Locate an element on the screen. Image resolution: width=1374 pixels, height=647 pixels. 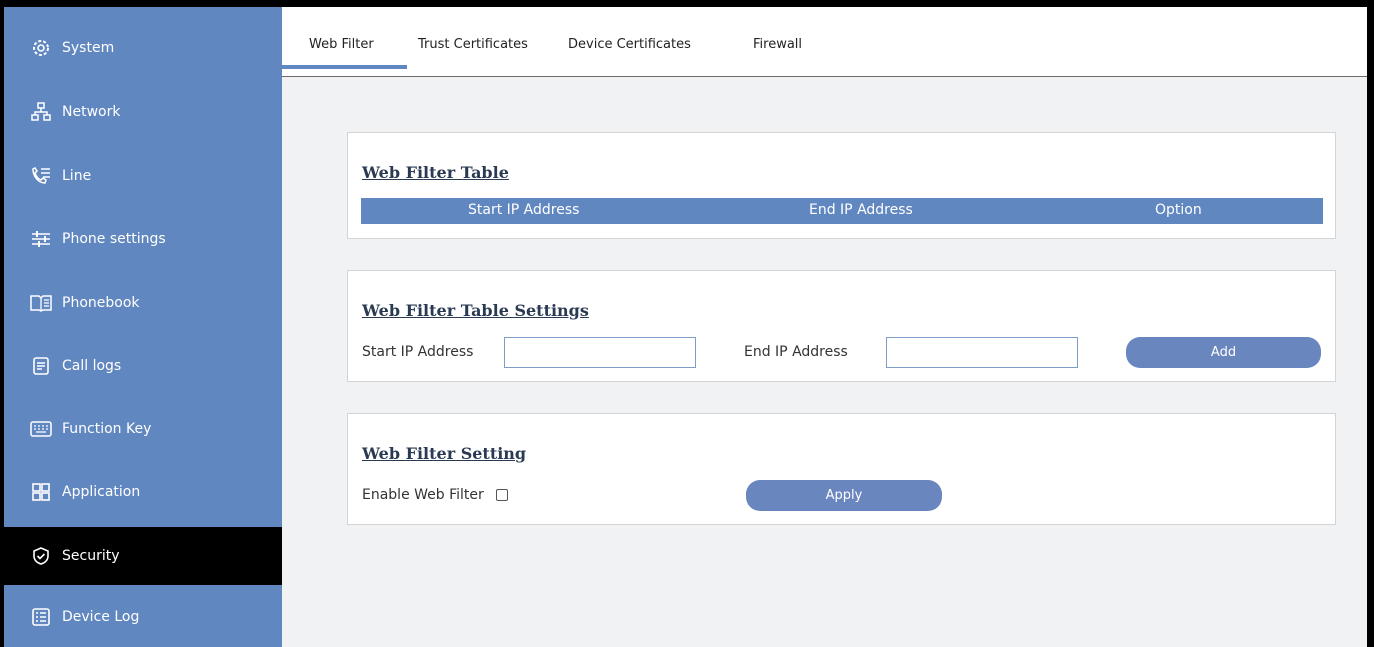
apply-button: Apply is located at coordinates (844, 495).